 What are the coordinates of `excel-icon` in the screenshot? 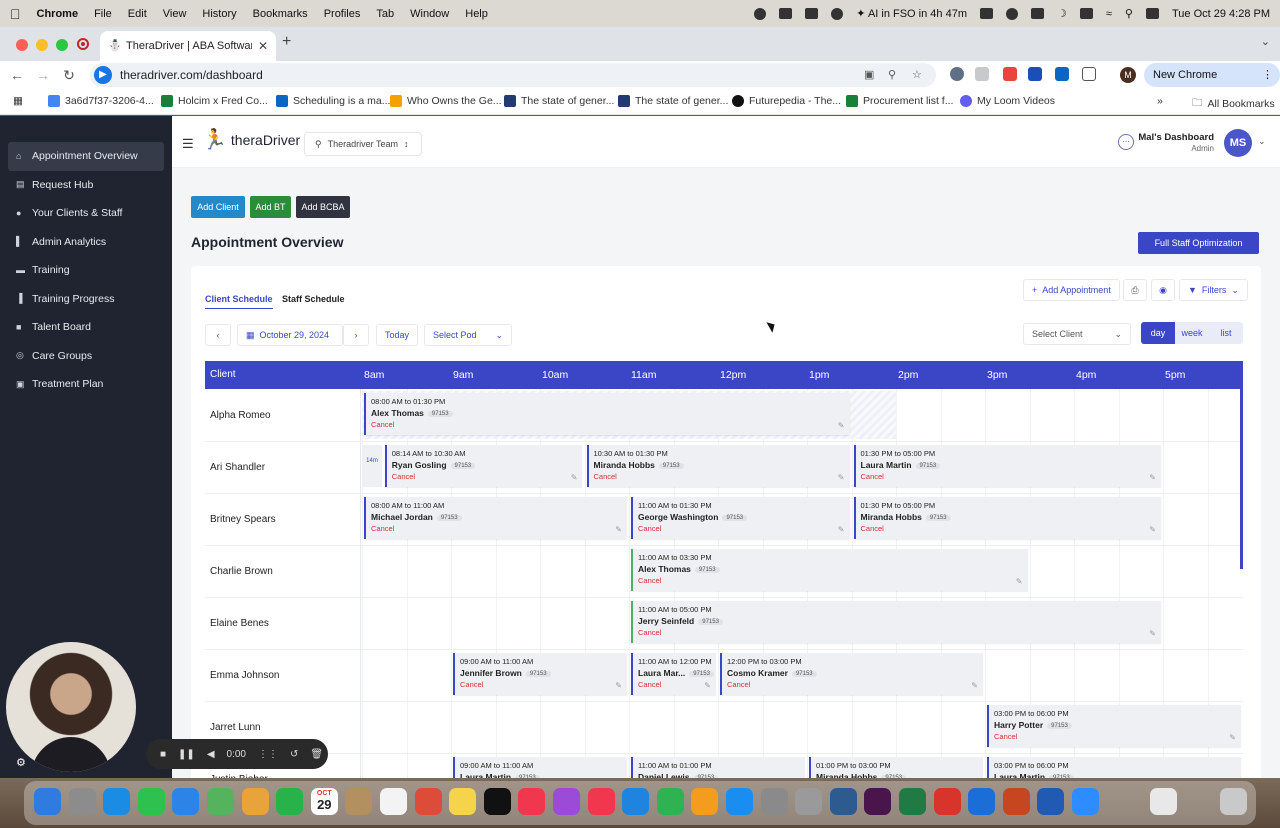 It's located at (912, 801).